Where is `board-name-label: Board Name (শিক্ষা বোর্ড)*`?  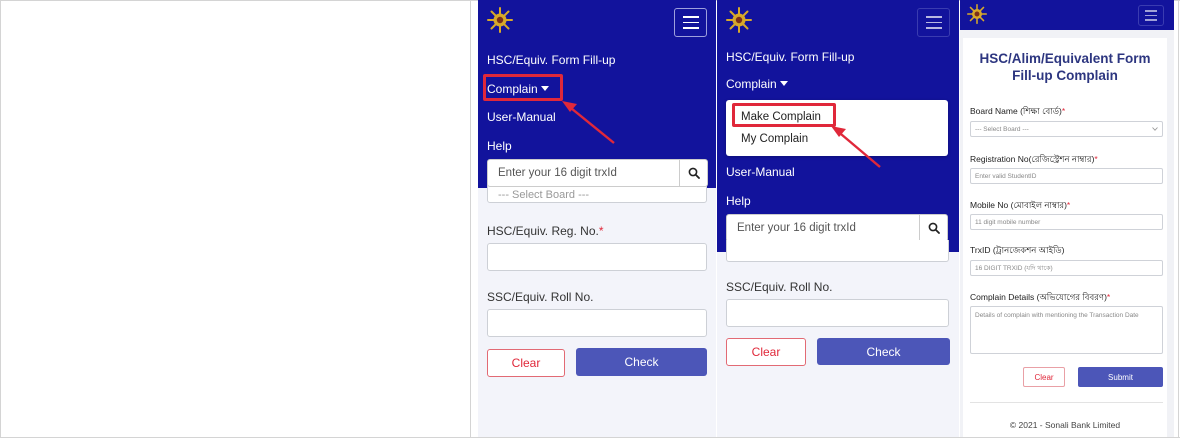 board-name-label: Board Name (শিক্ষা বোর্ড)* is located at coordinates (1017, 112).